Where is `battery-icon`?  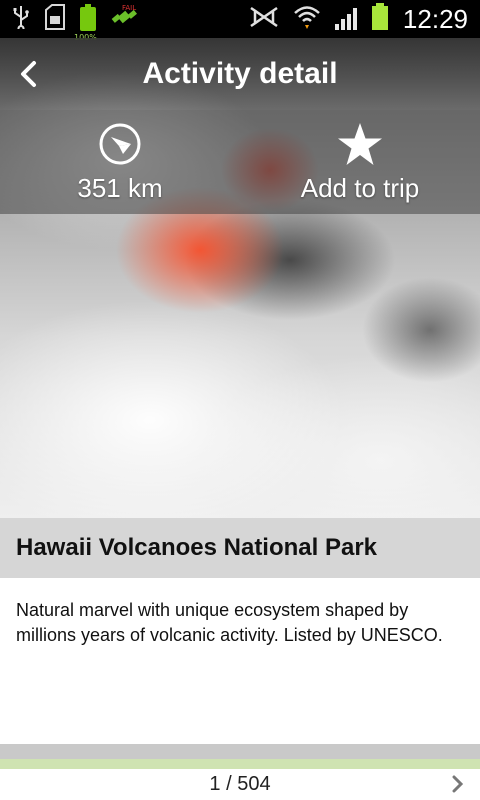 battery-icon is located at coordinates (380, 19).